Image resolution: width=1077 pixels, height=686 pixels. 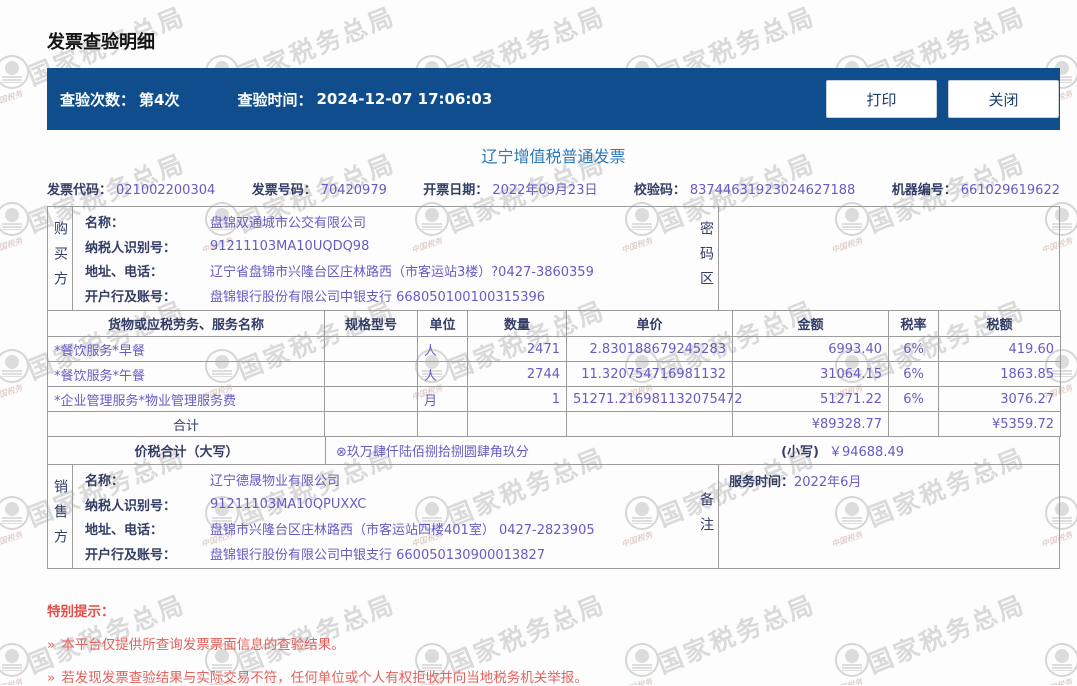 I want to click on grand-total-row: 价税合计（大写） ⊗玖万肆仟陆佰捌拾捌圆肆角玖分 (小写) ￥94688.49, so click(x=553, y=450).